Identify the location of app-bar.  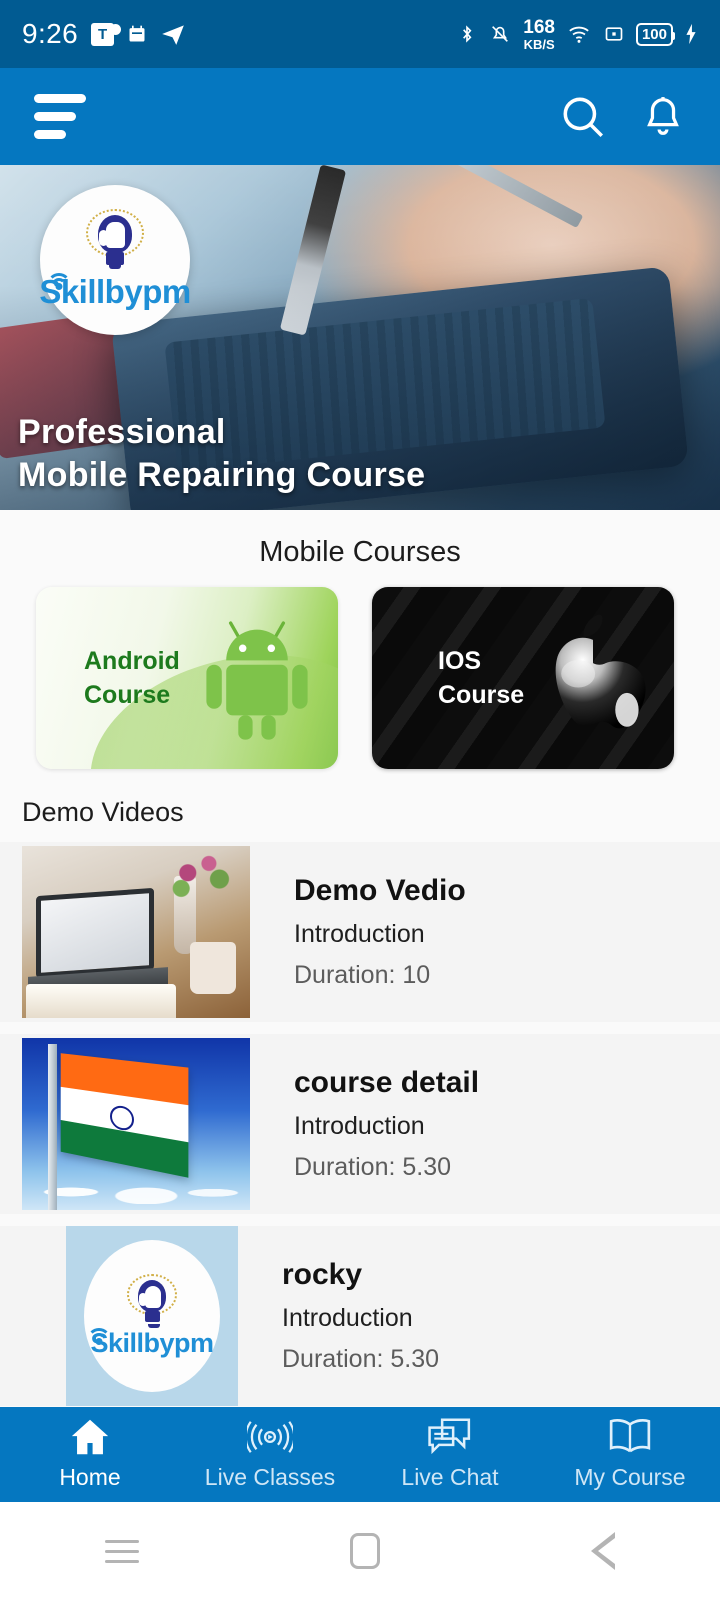
(360, 116).